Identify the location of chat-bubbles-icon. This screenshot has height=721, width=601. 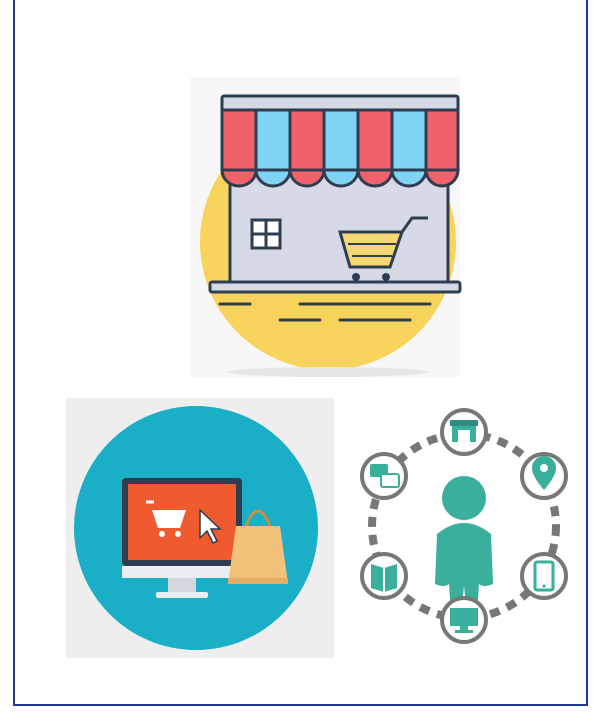
(384, 476).